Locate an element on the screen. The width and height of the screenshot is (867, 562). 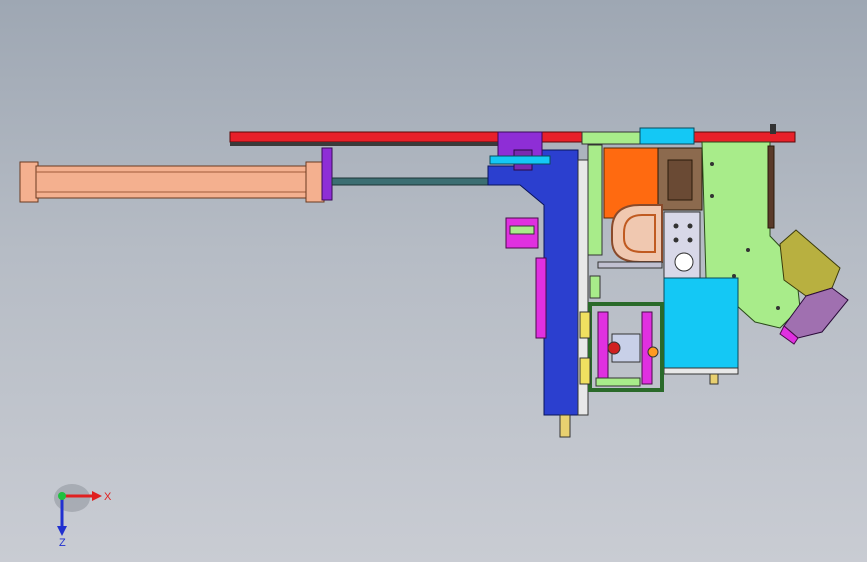
cylinder-mount-purple is located at coordinates (327, 174).